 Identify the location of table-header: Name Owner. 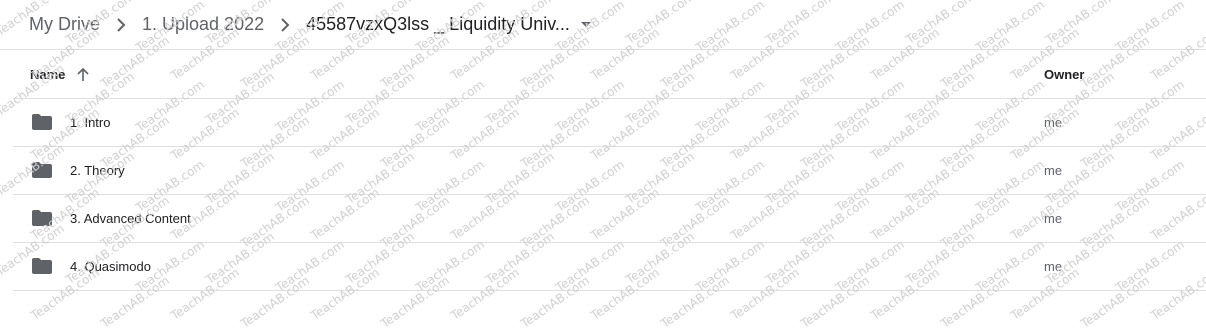
(609, 75).